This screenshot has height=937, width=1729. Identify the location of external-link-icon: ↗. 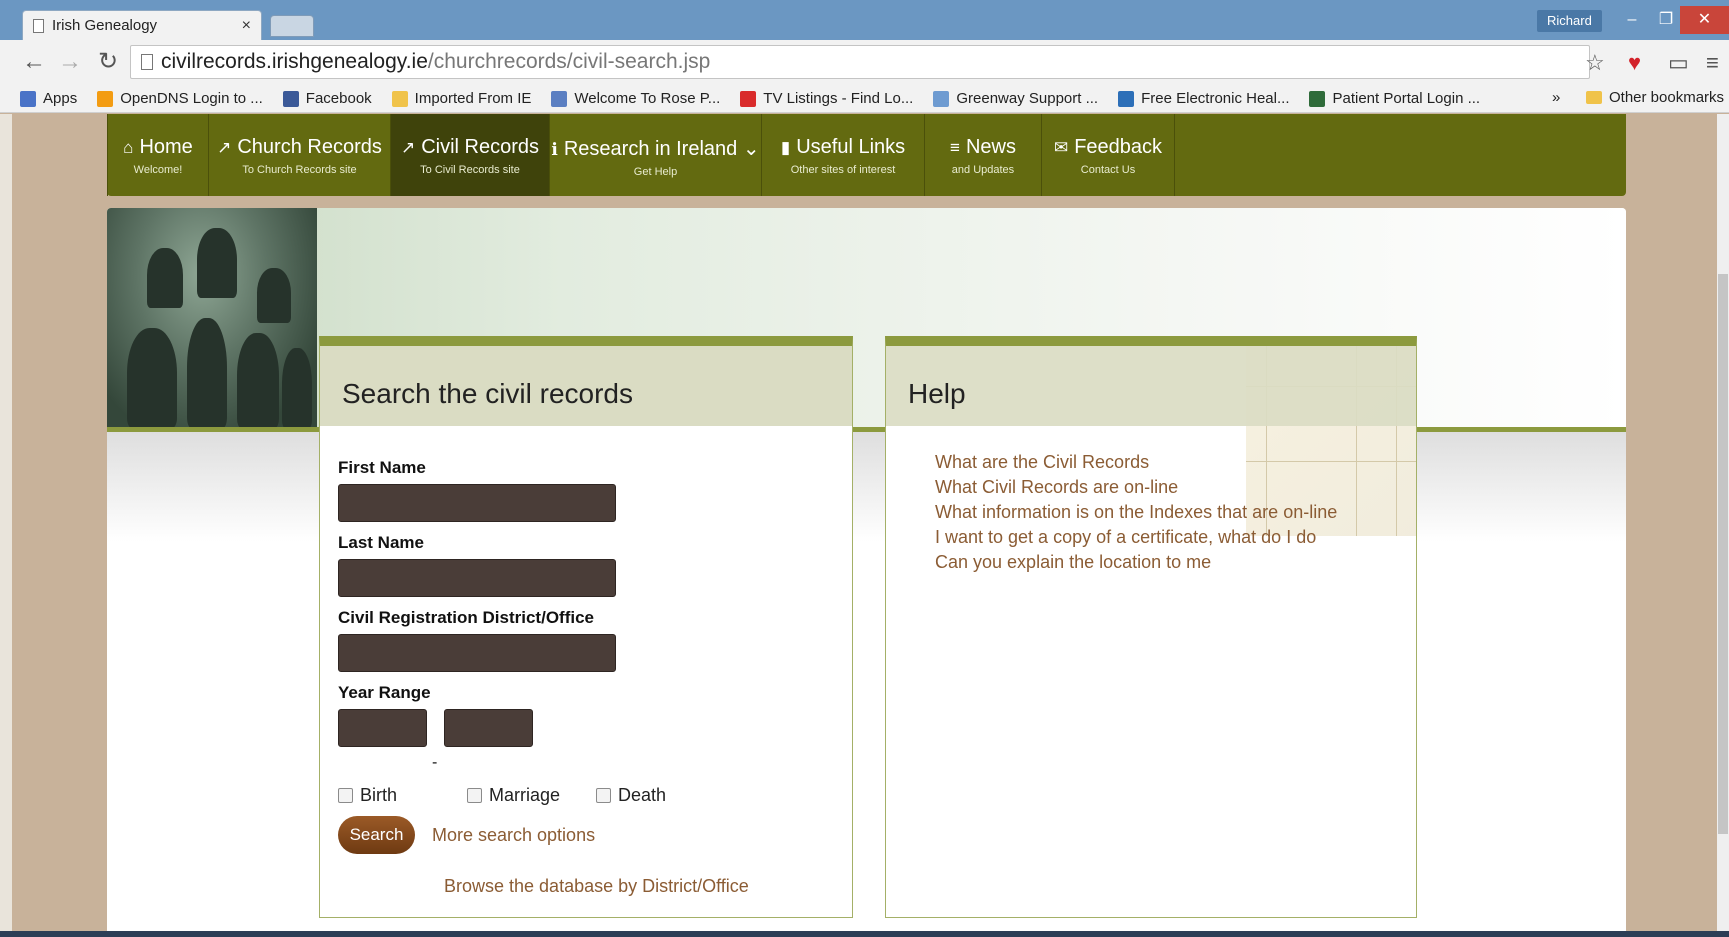
(224, 147).